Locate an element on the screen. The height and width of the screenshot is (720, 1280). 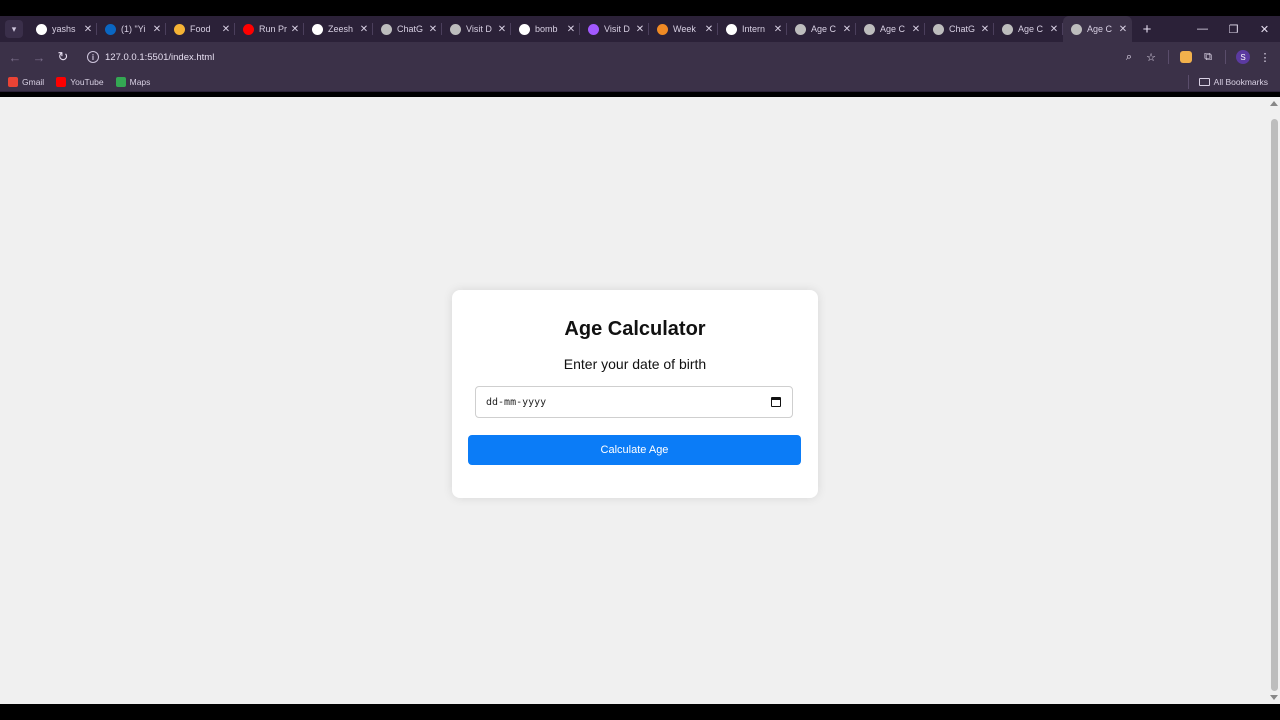
zoom-icon: ⌕ is located at coordinates (1129, 57).